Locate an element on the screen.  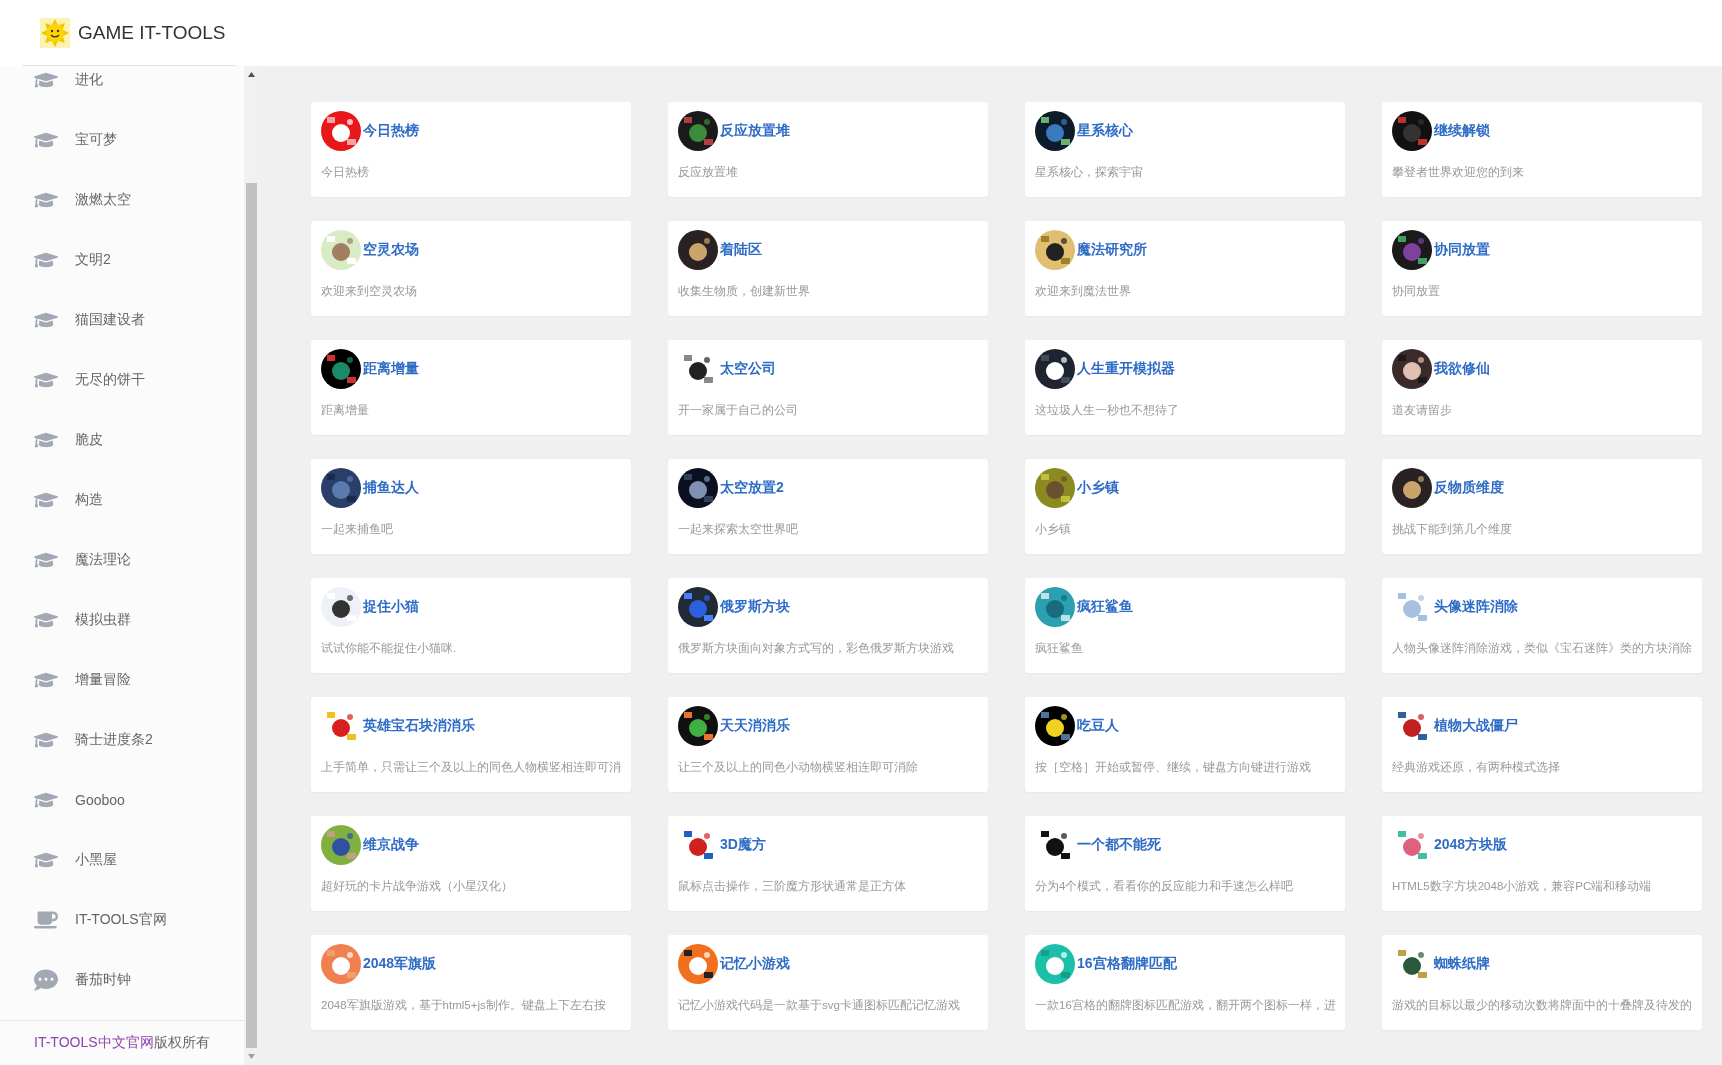
game-title: 人生重开模拟器 is located at coordinates (1126, 369).